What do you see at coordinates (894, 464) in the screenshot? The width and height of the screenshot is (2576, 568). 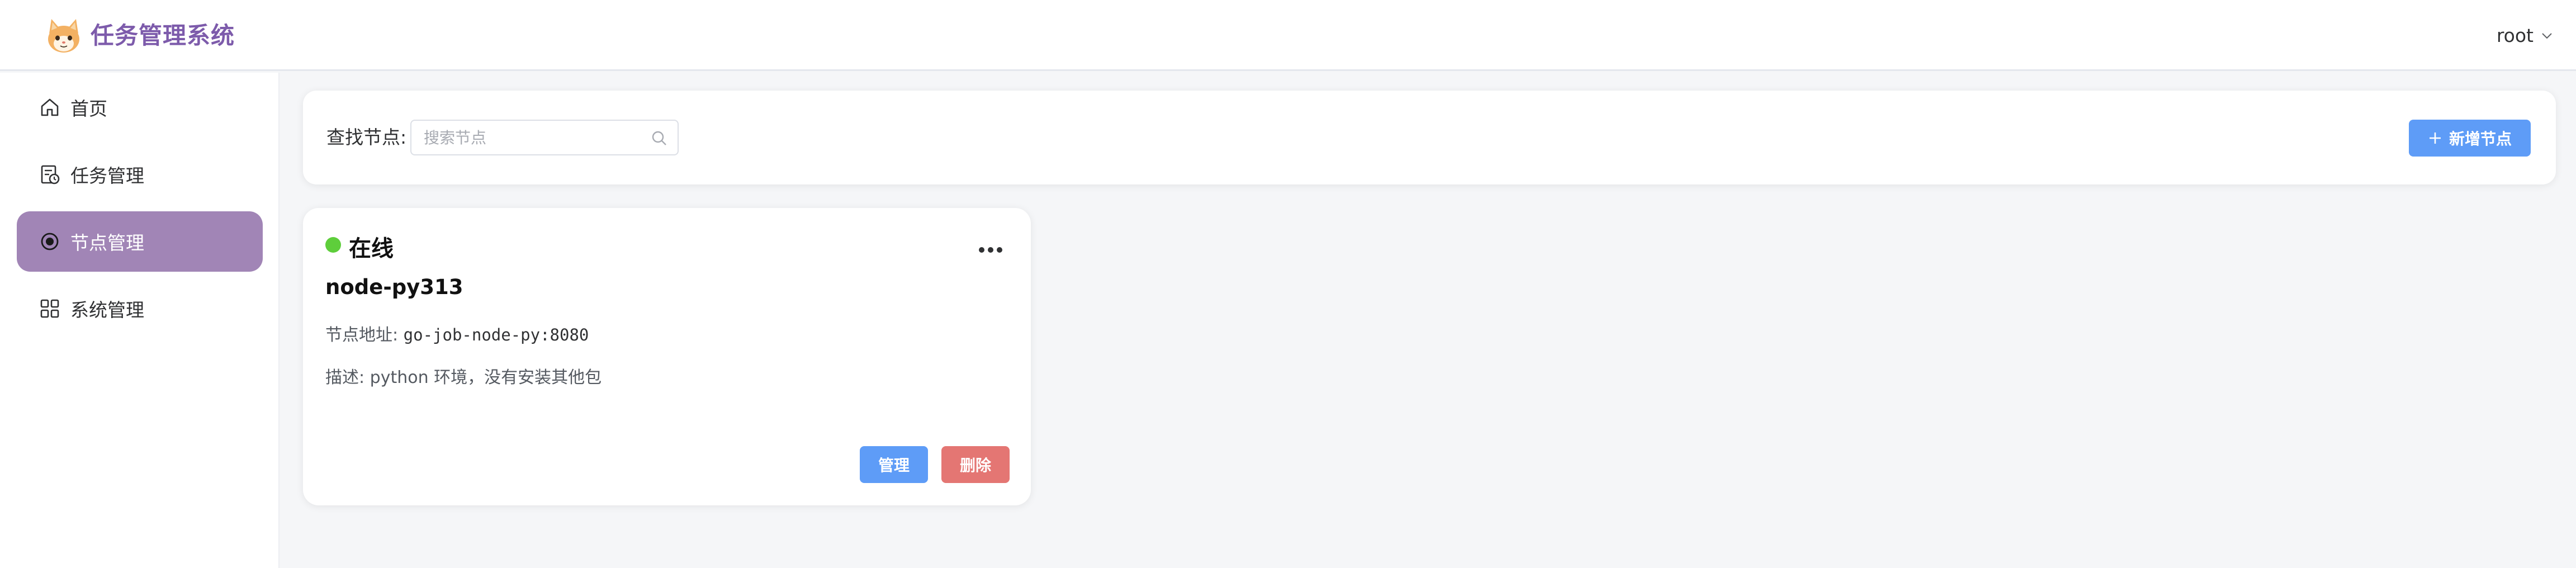 I see `manage-button: 管理` at bounding box center [894, 464].